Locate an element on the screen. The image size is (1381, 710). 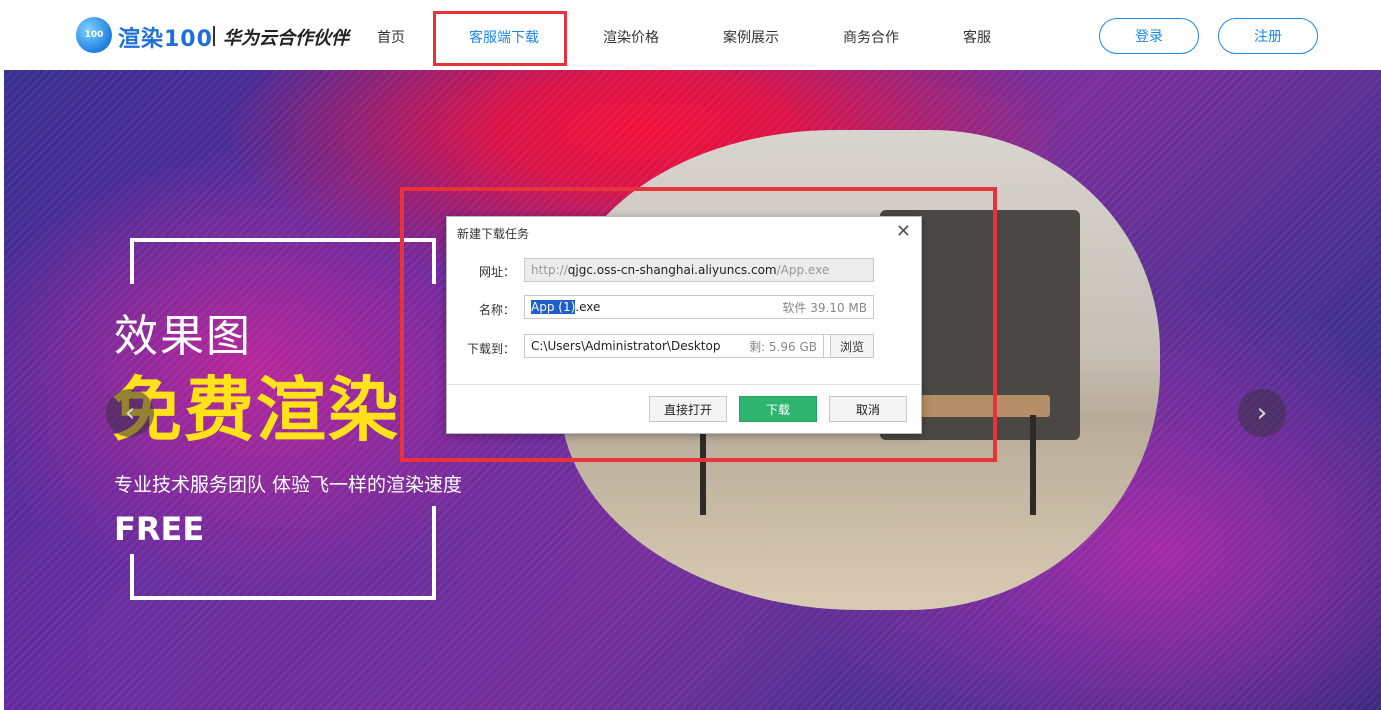
free-space-info: 剩: 5.96 GB is located at coordinates (783, 346).